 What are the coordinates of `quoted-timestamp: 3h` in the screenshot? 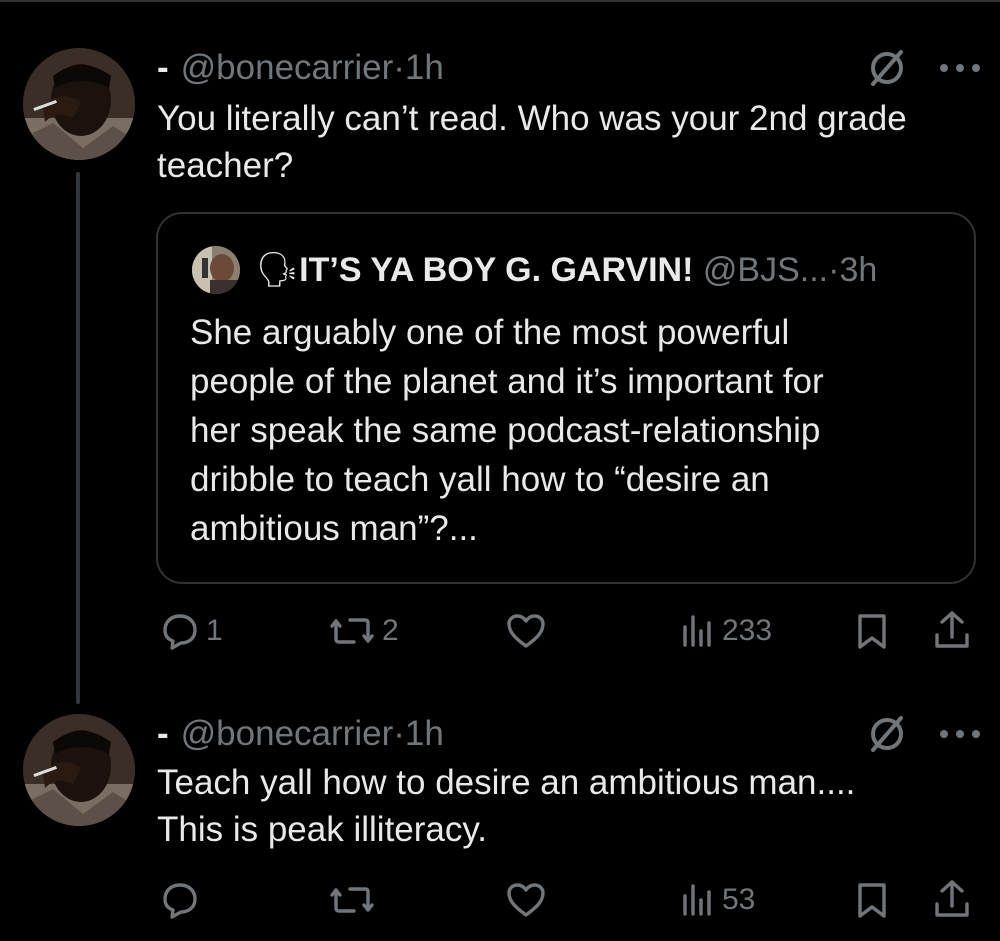 It's located at (858, 270).